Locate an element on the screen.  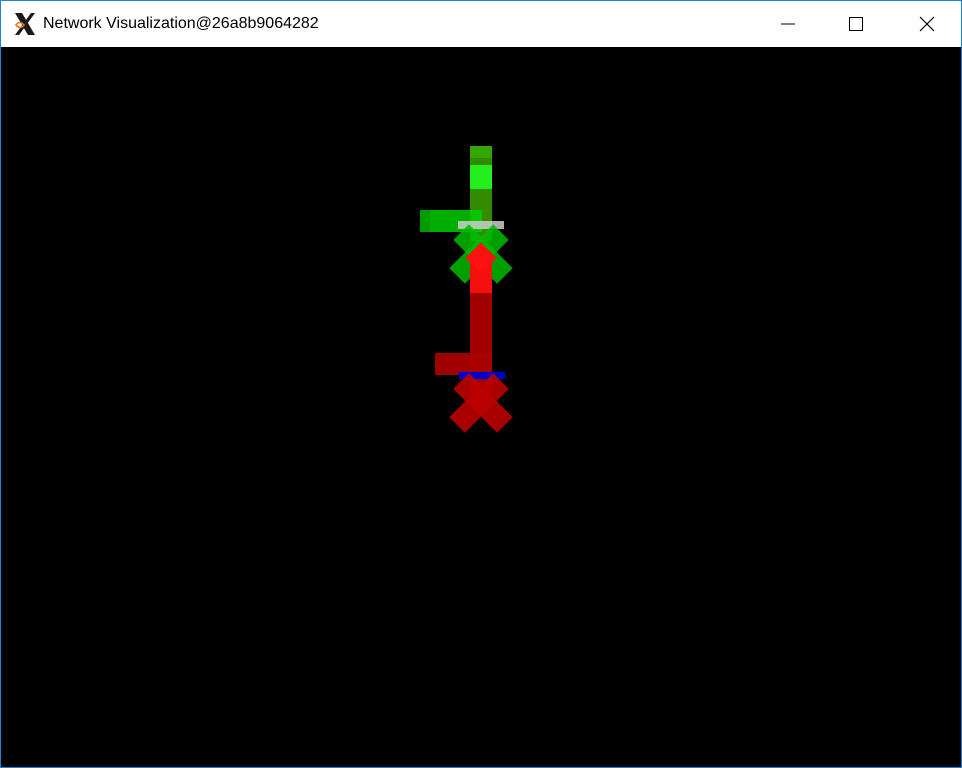
x11-app-icon is located at coordinates (24, 24).